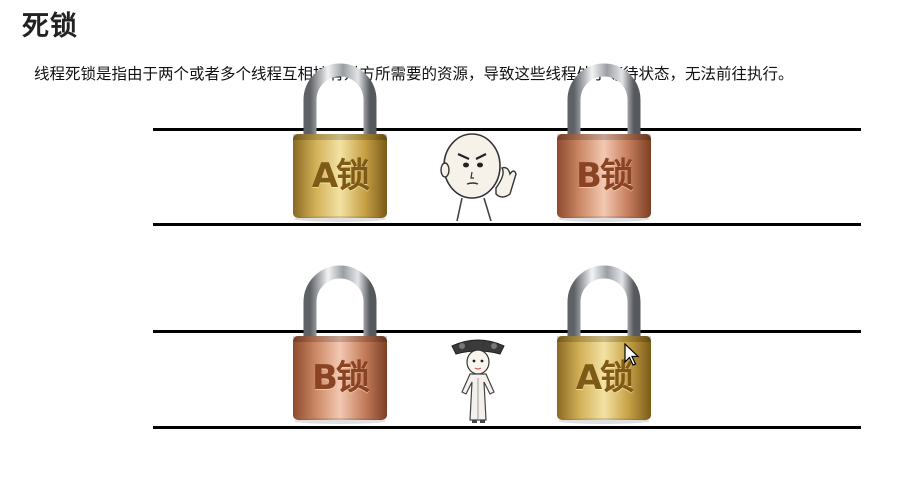 The height and width of the screenshot is (481, 917). I want to click on lock-label: A锁, so click(340, 176).